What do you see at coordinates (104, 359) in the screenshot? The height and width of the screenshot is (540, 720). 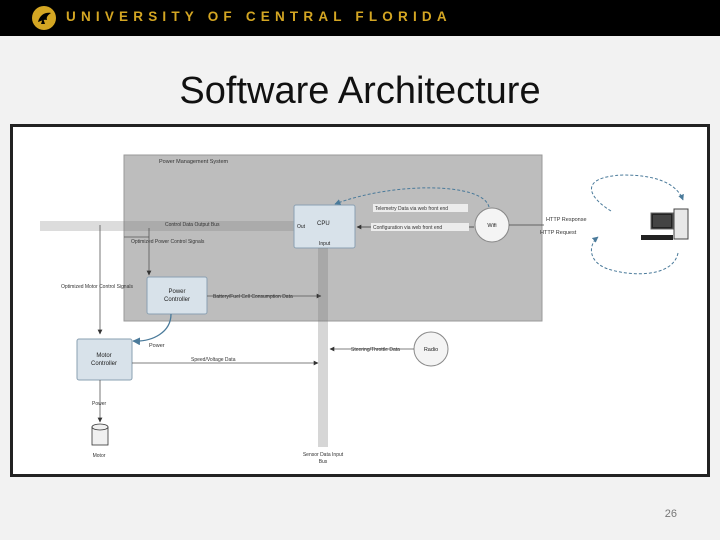 I see `motor-controller-box` at bounding box center [104, 359].